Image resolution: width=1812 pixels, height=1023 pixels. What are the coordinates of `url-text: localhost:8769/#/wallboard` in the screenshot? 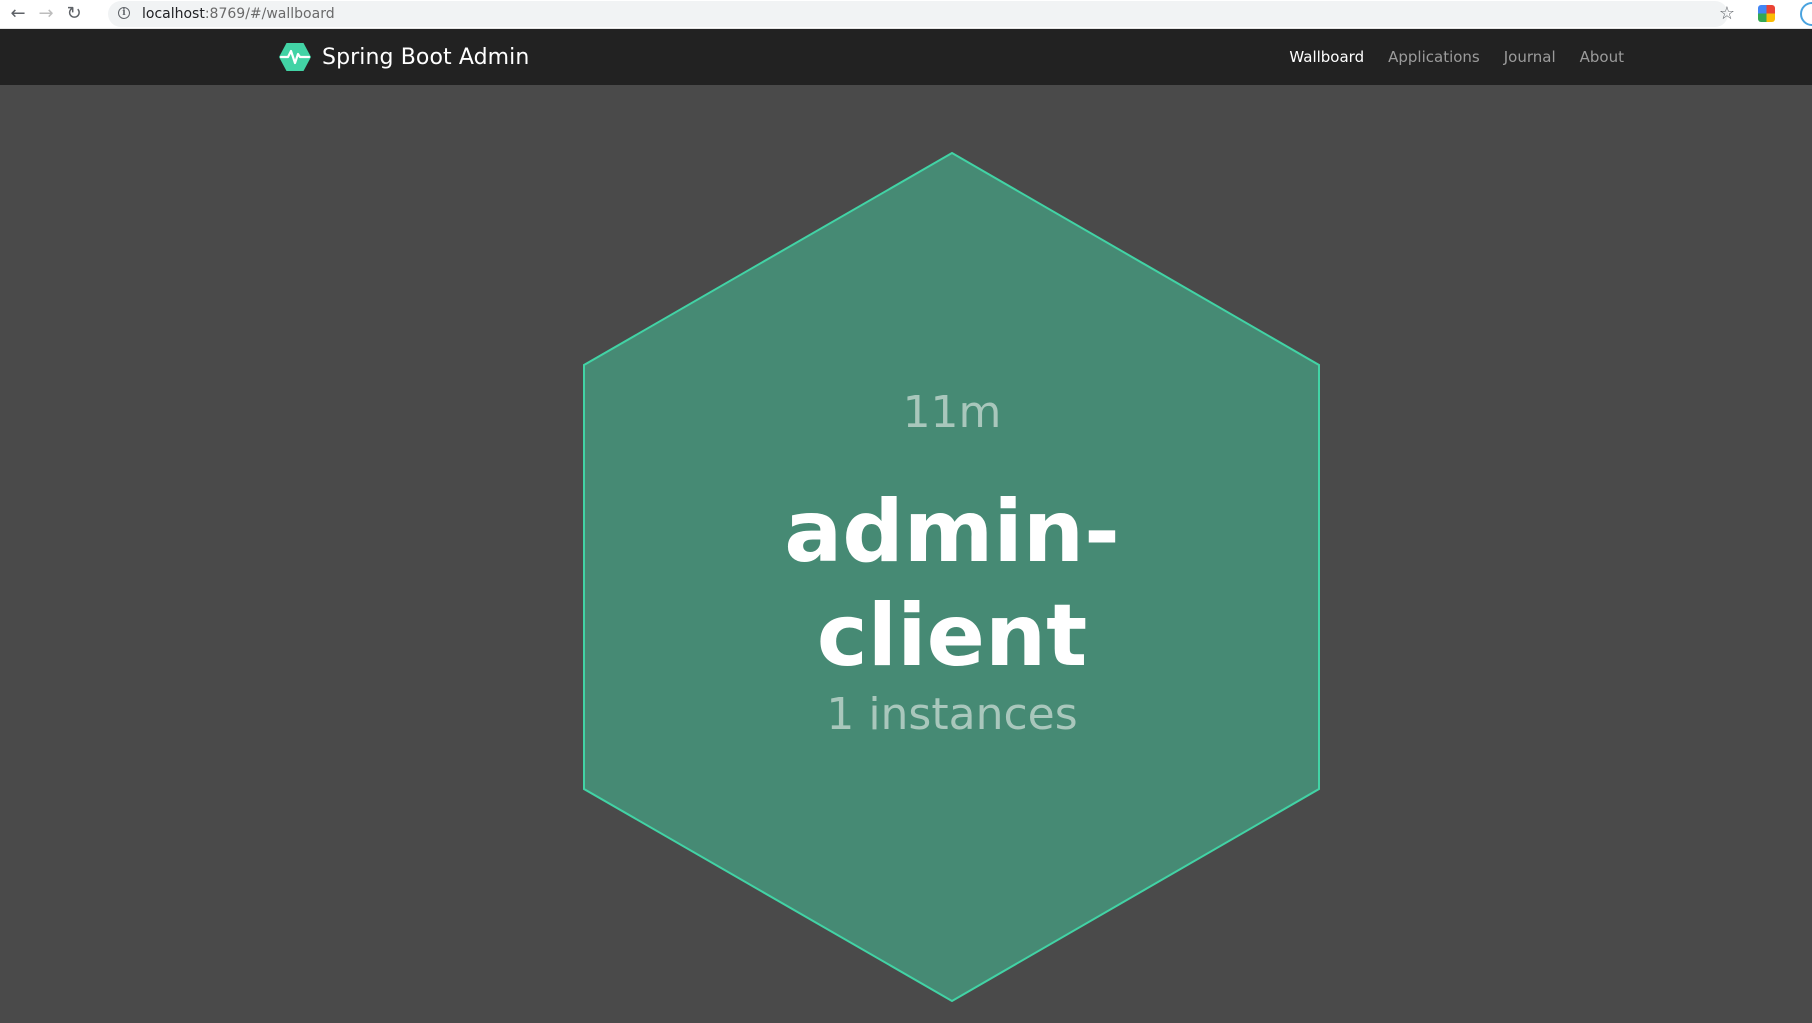 It's located at (238, 14).